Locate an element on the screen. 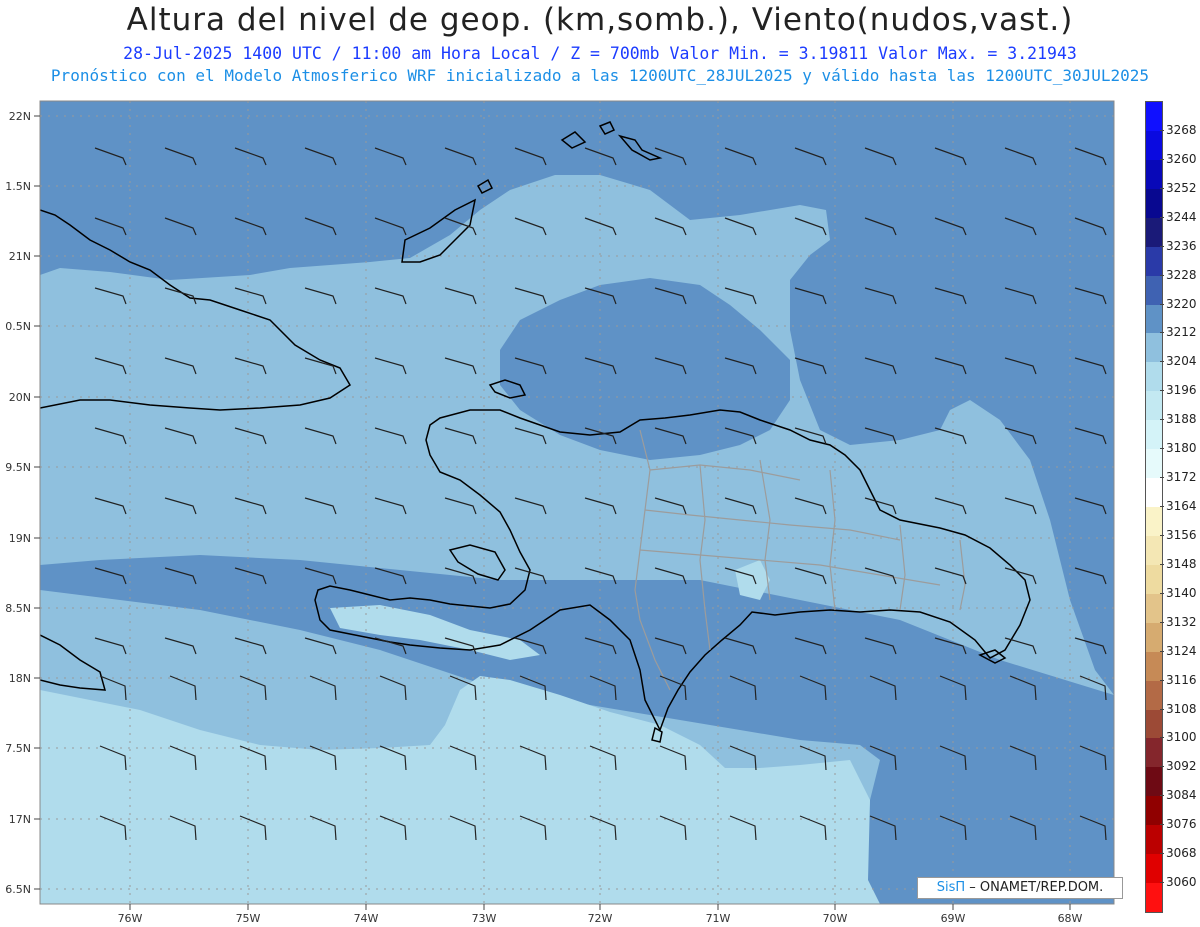  lat-label: 7.5N is located at coordinates (18, 748).